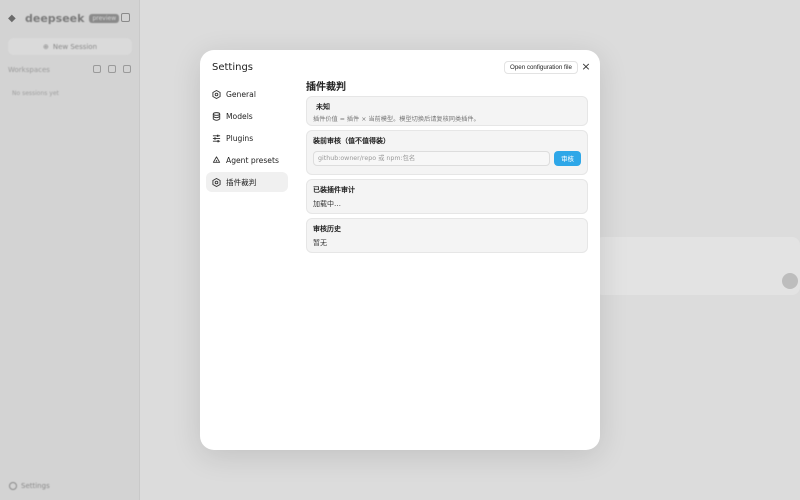 The height and width of the screenshot is (500, 800). Describe the element at coordinates (239, 116) in the screenshot. I see `nav-label: Models` at that location.